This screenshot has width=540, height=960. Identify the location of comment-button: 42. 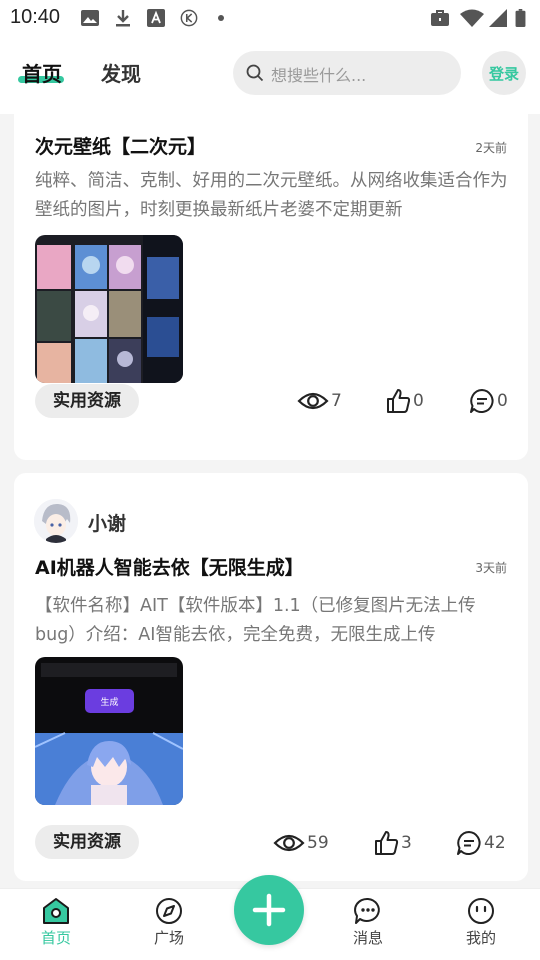
(481, 843).